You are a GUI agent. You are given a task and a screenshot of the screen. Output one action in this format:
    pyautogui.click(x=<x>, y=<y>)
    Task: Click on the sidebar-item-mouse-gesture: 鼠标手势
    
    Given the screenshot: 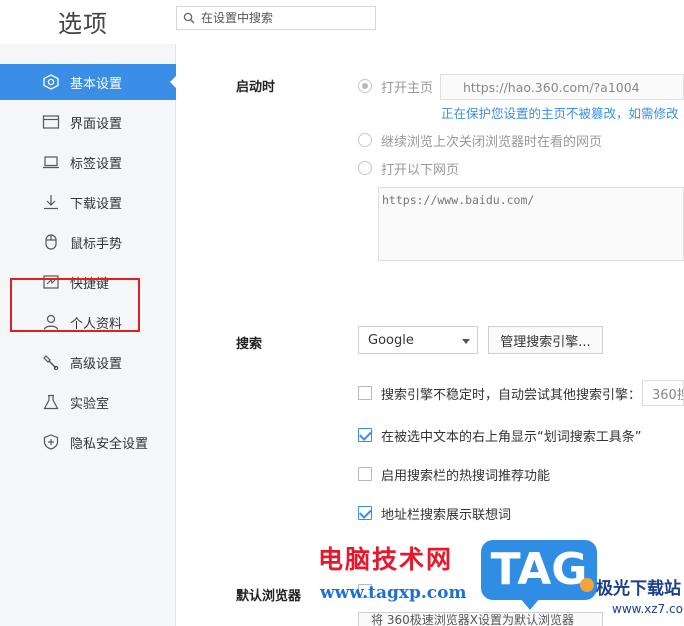 What is the action you would take?
    pyautogui.click(x=88, y=242)
    